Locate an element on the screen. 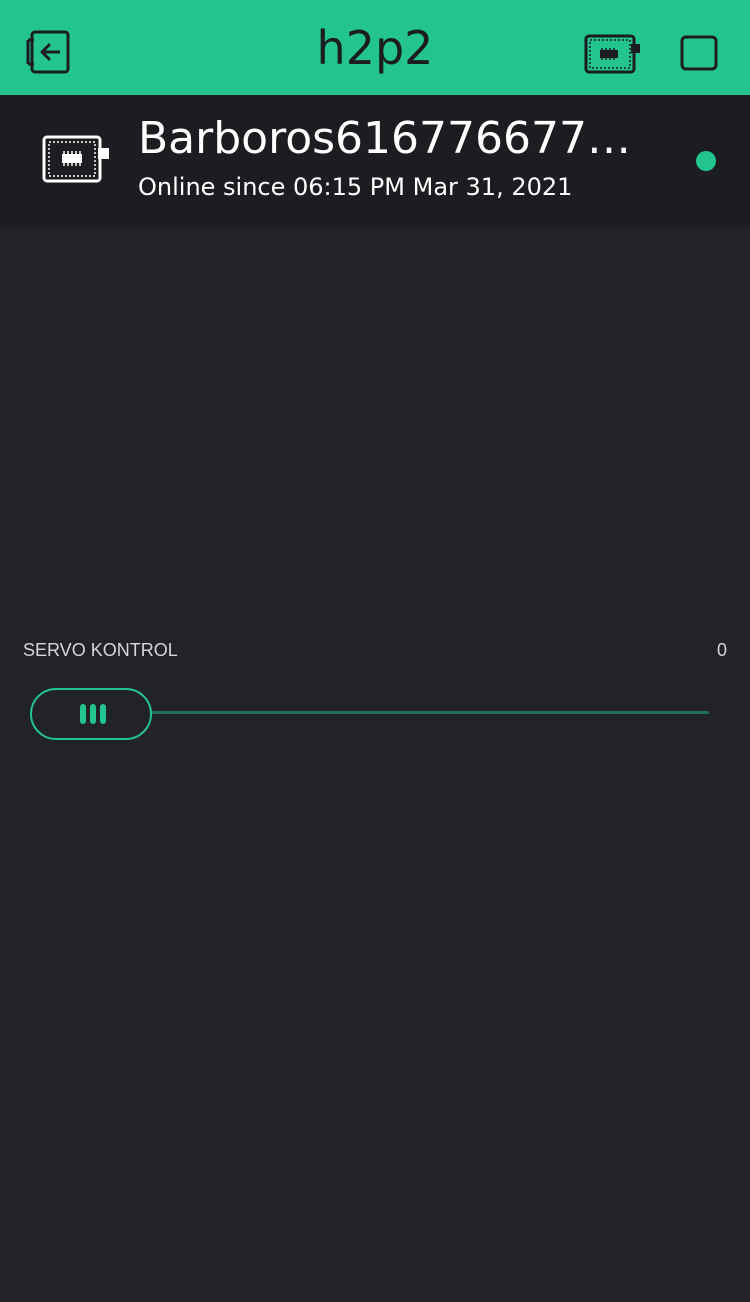 The image size is (750, 1302). slider-value: 0 is located at coordinates (721, 650).